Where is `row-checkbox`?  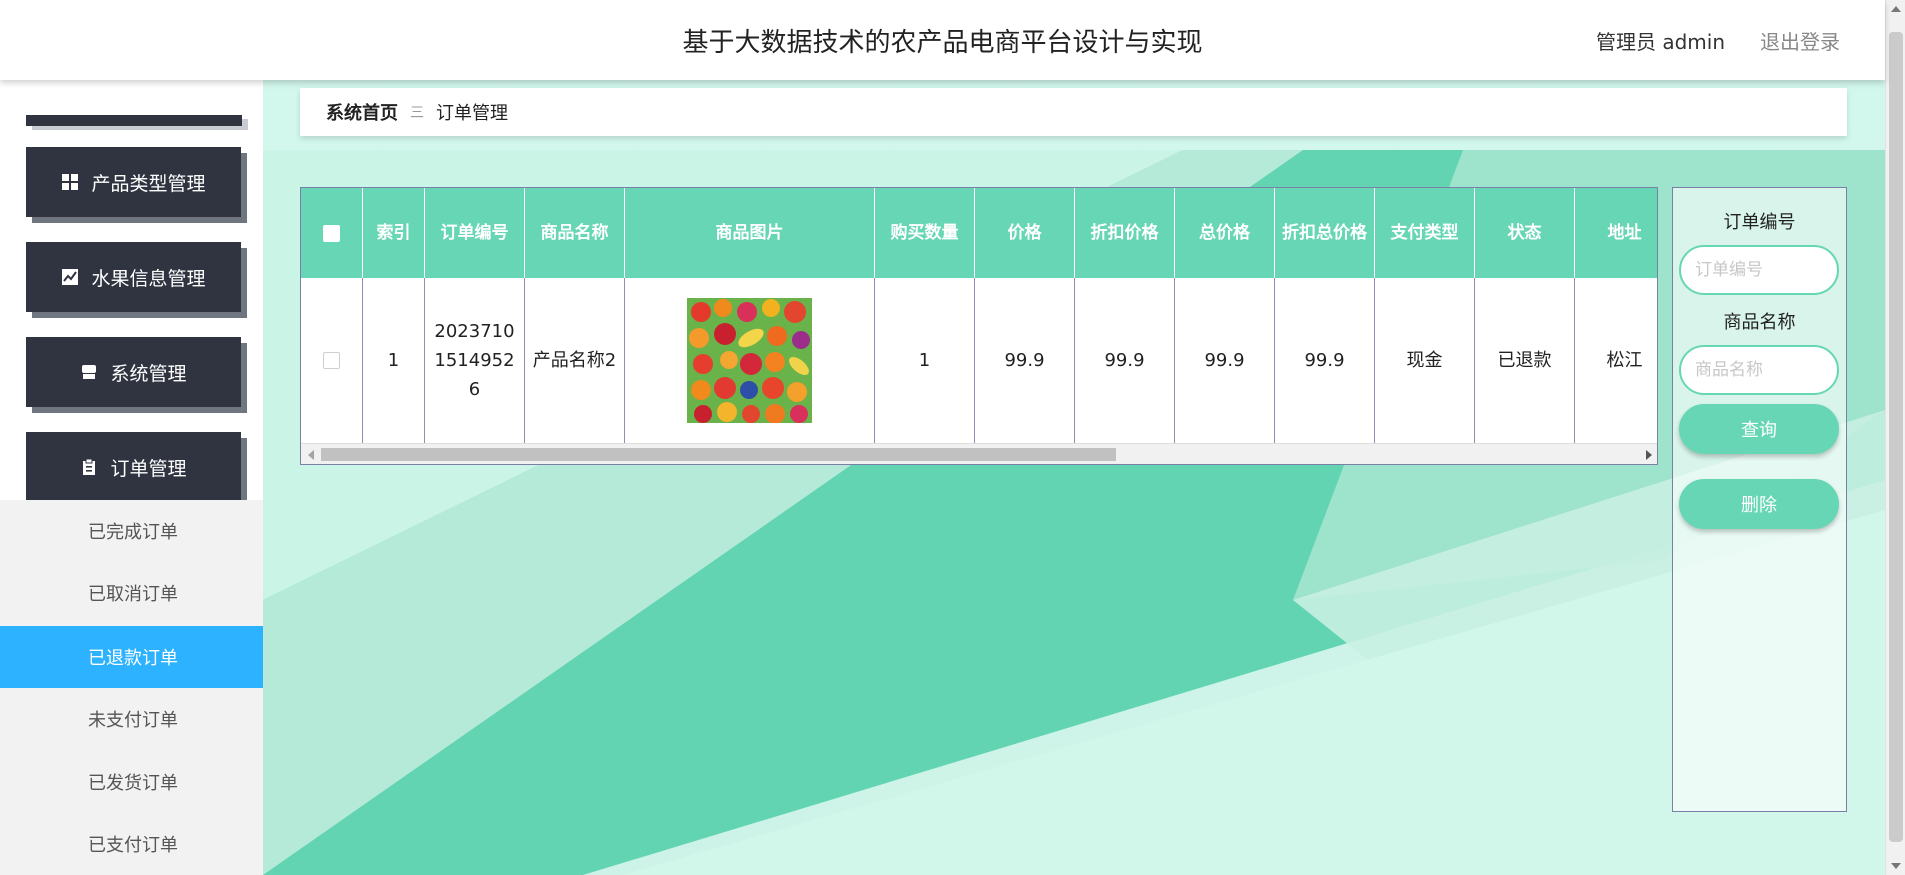 row-checkbox is located at coordinates (331, 360).